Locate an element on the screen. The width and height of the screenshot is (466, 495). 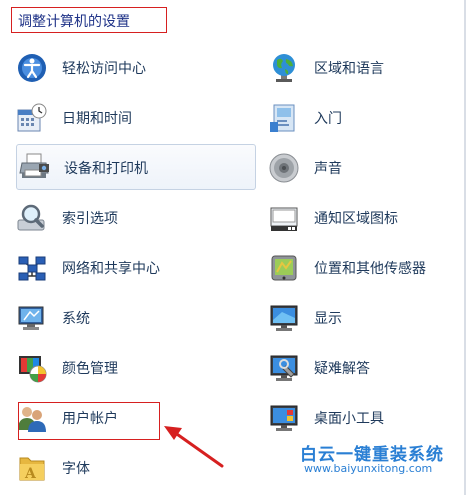
item-label: 声音 is located at coordinates (328, 169).